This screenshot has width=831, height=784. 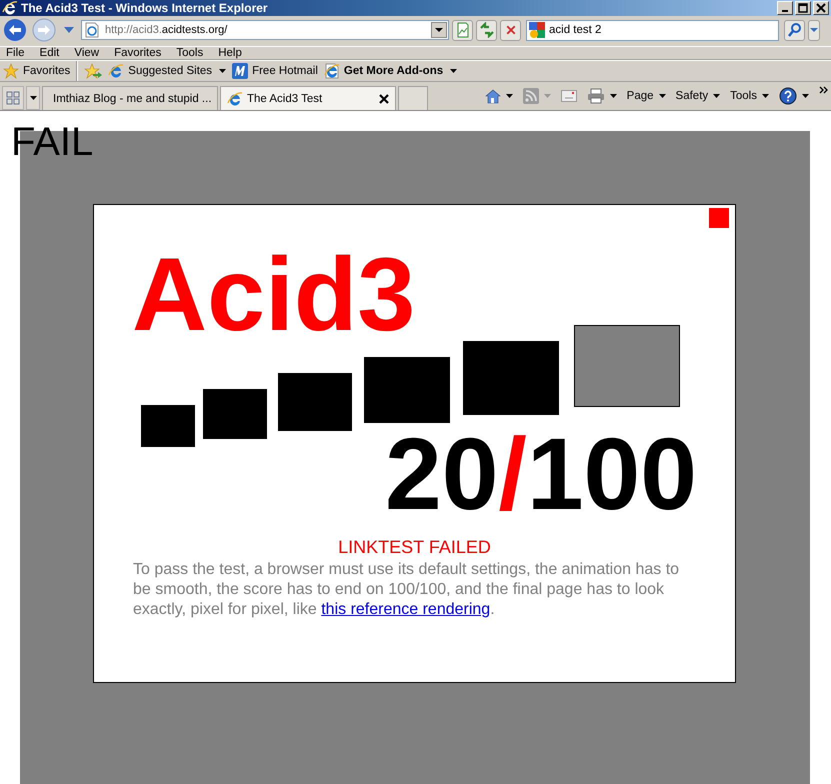 I want to click on url-text: http://acid3.acidtests.org/, so click(x=166, y=30).